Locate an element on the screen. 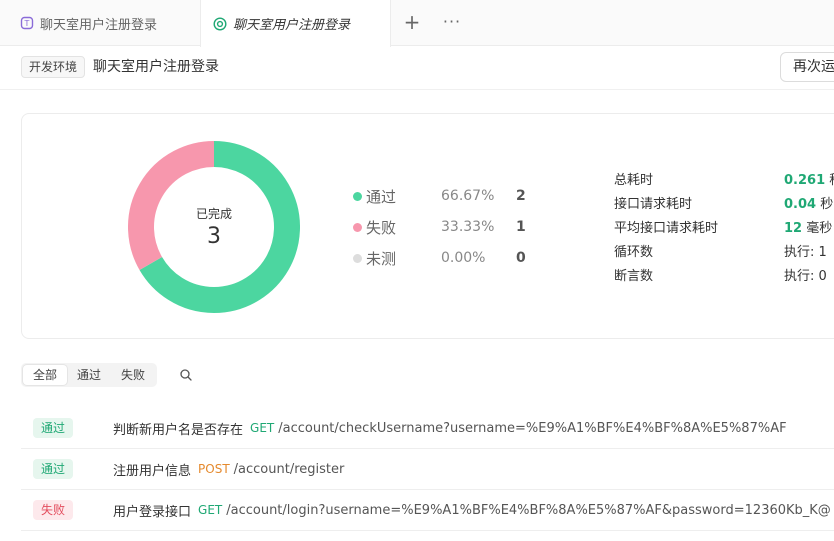  donut-center: 已完成 3 is located at coordinates (214, 227).